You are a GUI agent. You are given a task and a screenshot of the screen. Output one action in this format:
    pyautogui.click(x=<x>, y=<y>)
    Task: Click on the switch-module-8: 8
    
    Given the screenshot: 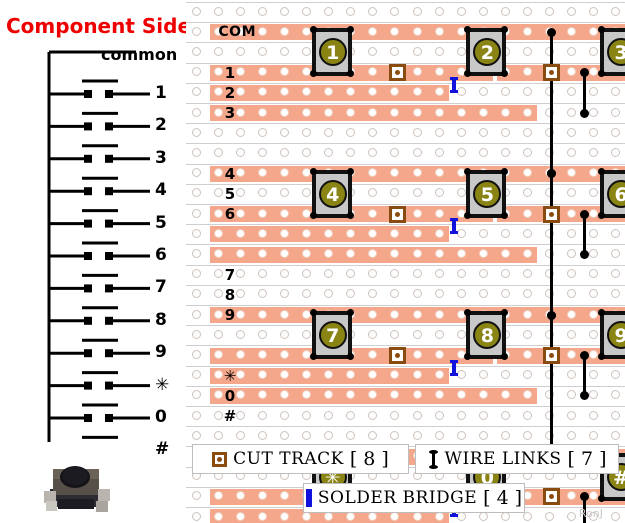 What is the action you would take?
    pyautogui.click(x=486, y=335)
    